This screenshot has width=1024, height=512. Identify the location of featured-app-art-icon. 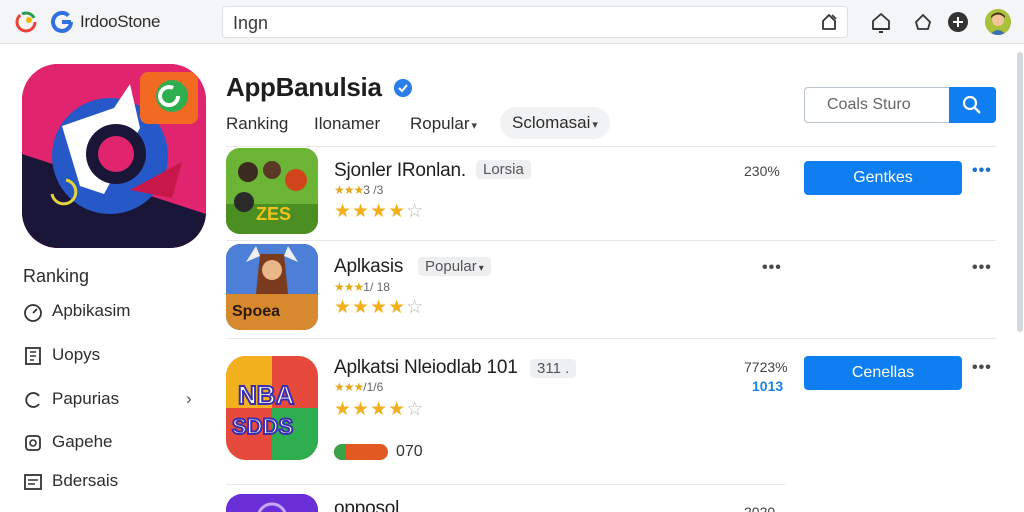
(114, 156).